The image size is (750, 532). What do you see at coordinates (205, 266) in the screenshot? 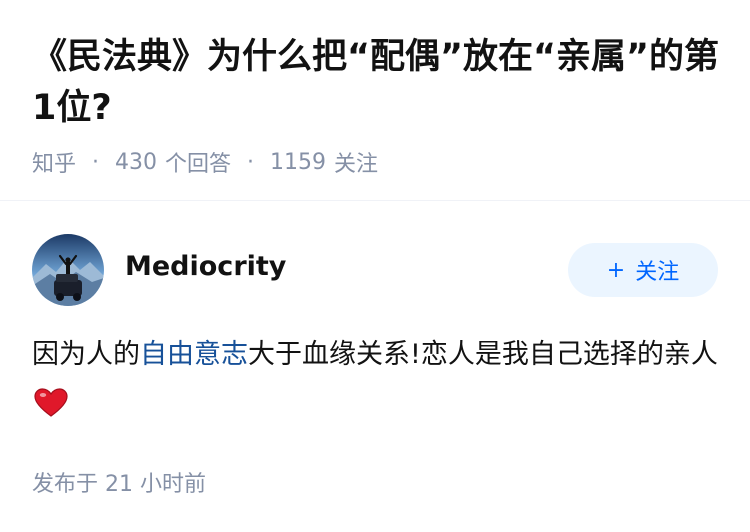
I see `author-name: Mediocrity` at bounding box center [205, 266].